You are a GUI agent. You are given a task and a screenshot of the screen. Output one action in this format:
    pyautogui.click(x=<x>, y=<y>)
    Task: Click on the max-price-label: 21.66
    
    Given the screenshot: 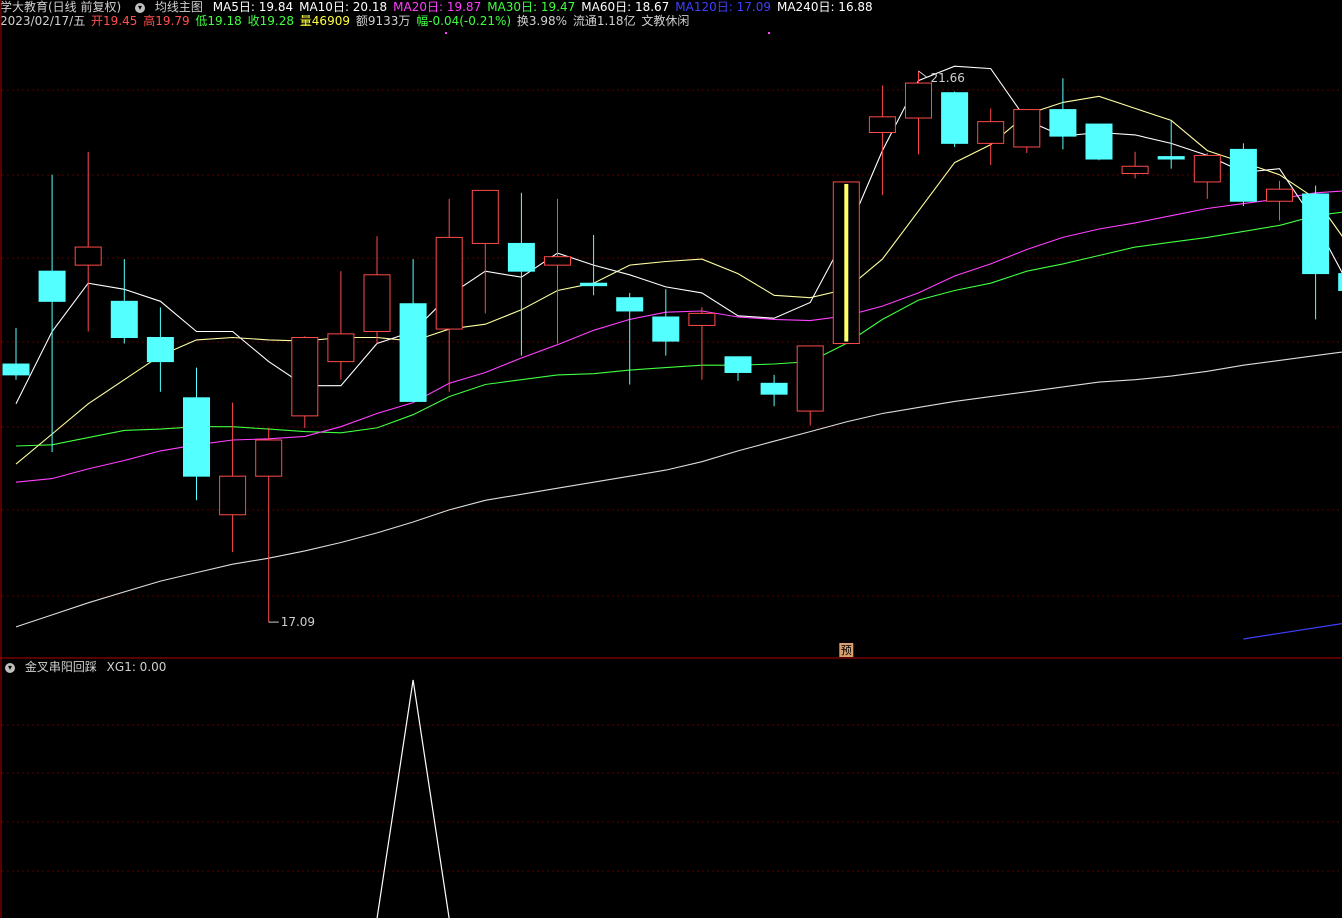 What is the action you would take?
    pyautogui.click(x=948, y=78)
    